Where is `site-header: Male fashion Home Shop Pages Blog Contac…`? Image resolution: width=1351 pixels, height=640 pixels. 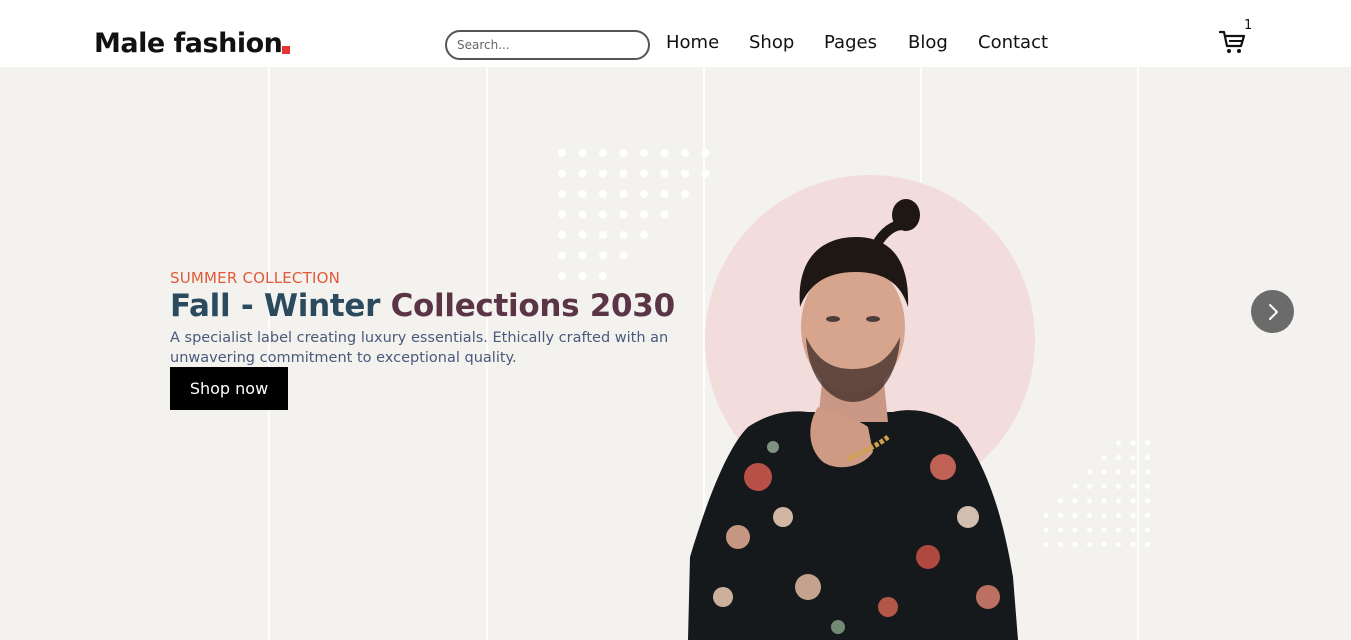
site-header: Male fashion Home Shop Pages Blog Contac… is located at coordinates (675, 33).